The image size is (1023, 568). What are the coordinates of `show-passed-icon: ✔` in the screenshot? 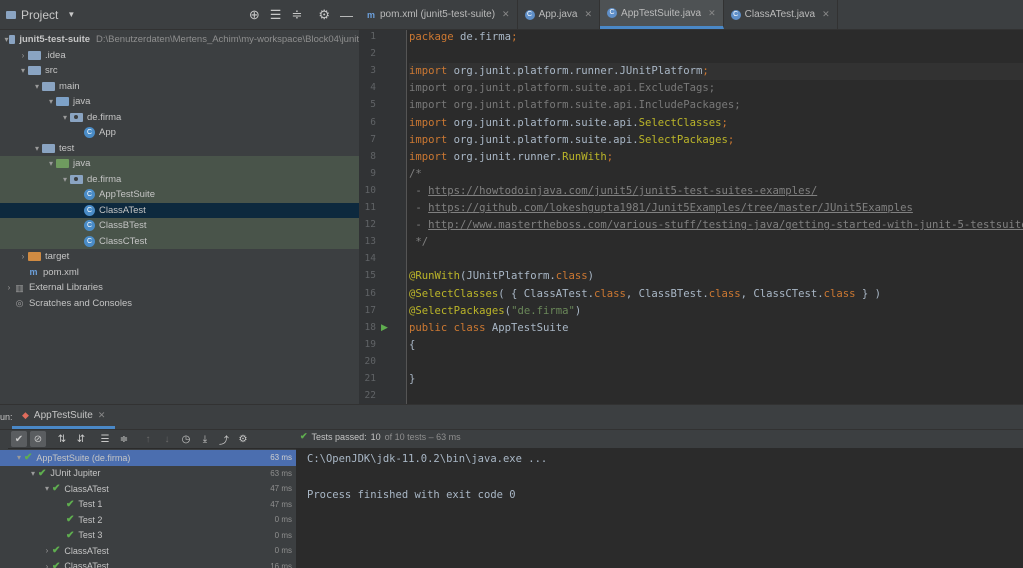 It's located at (19, 439).